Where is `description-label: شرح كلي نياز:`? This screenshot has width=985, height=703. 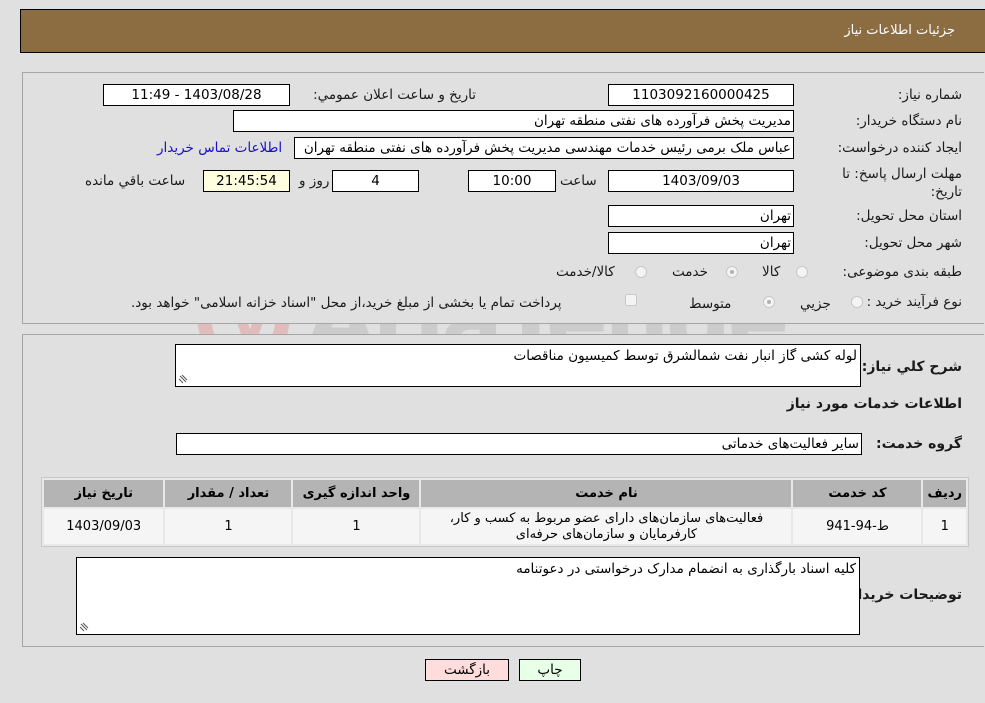 description-label: شرح كلي نياز: is located at coordinates (911, 367).